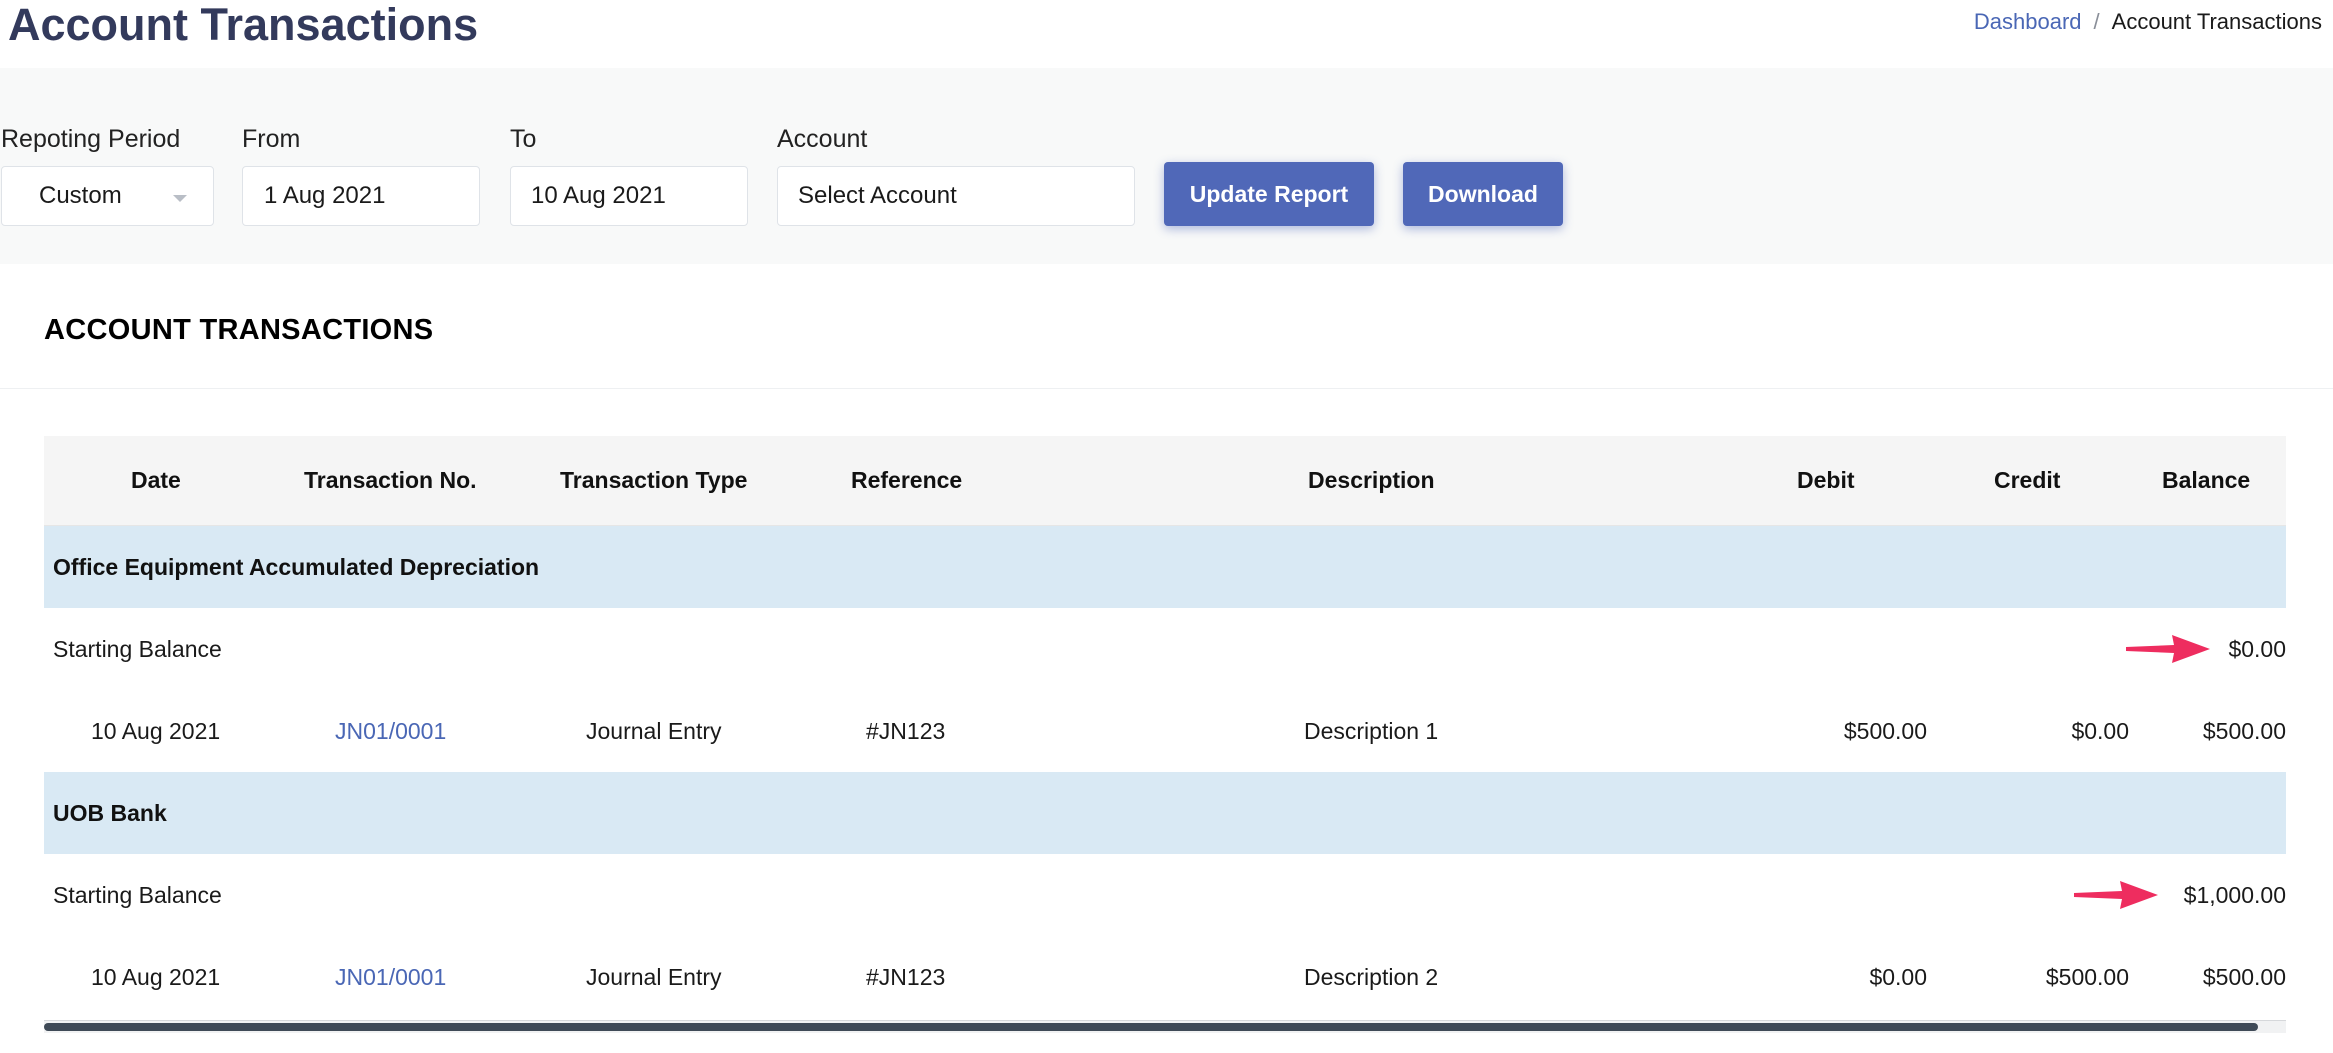 Image resolution: width=2333 pixels, height=1053 pixels. Describe the element at coordinates (1483, 194) in the screenshot. I see `download-button: Download` at that location.